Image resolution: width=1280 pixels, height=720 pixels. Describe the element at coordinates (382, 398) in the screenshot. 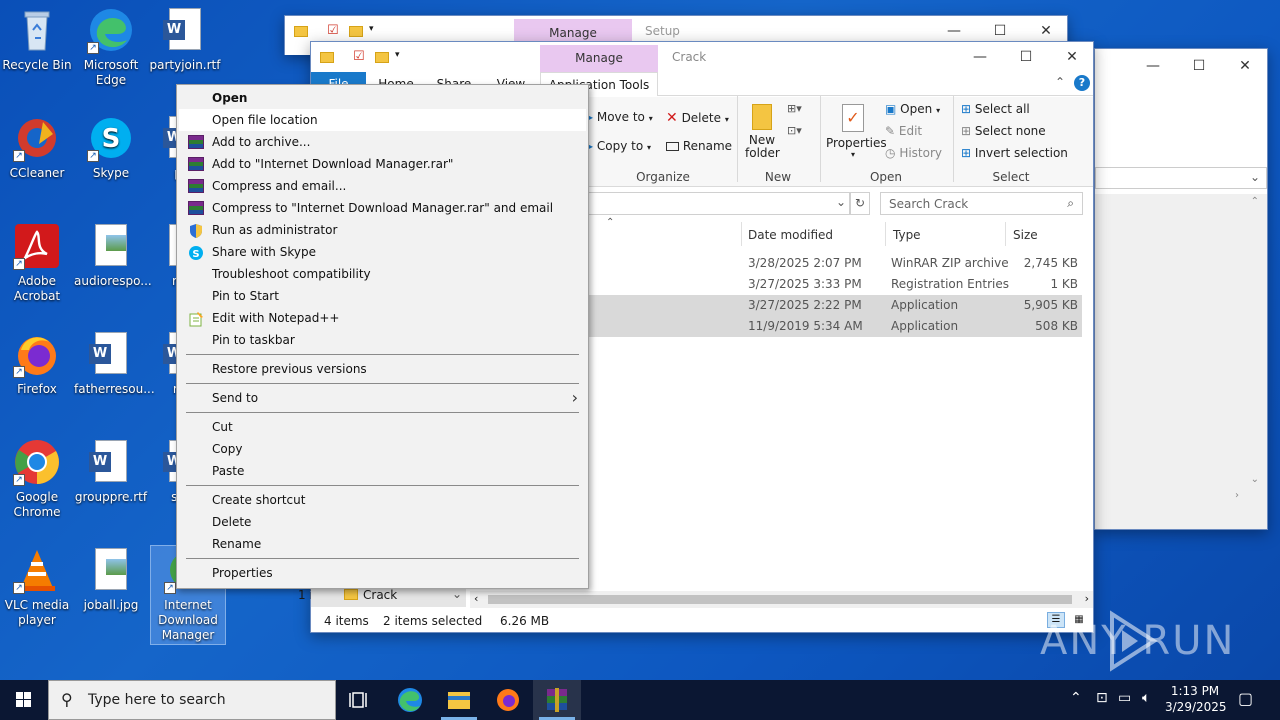

I see `menu-item-send-to: Send to ›` at that location.